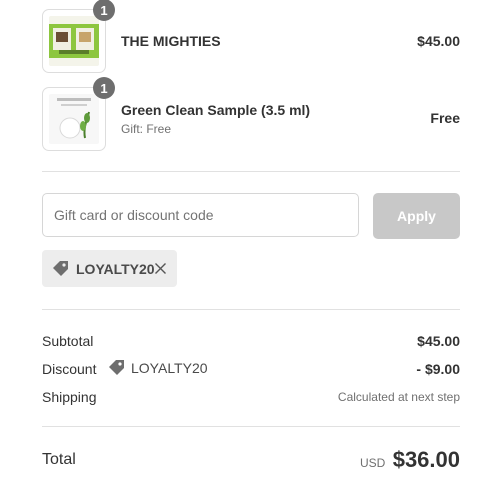 This screenshot has height=493, width=488. What do you see at coordinates (200, 215) in the screenshot?
I see `discount-code-input` at bounding box center [200, 215].